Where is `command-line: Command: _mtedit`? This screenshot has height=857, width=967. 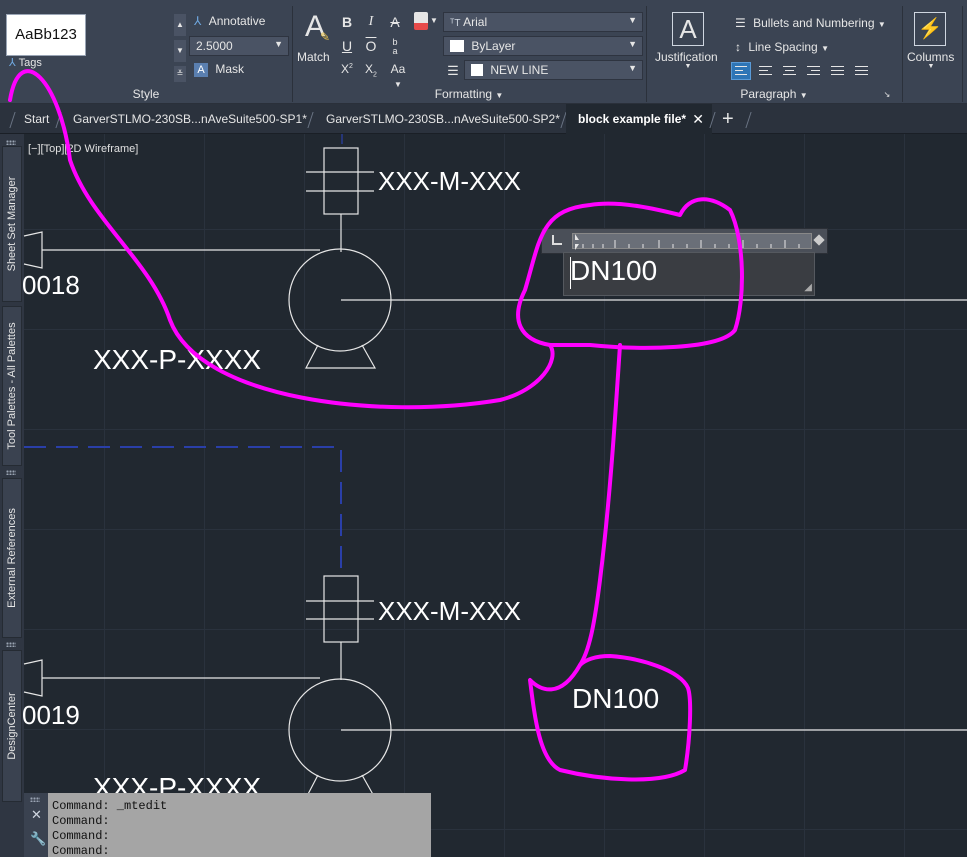 command-line: Command: _mtedit is located at coordinates (110, 806).